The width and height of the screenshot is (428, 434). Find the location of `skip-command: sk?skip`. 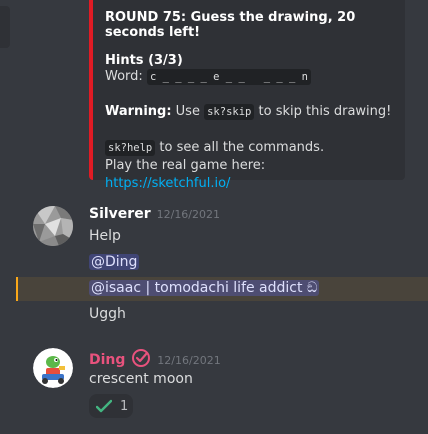

skip-command: sk?skip is located at coordinates (229, 112).